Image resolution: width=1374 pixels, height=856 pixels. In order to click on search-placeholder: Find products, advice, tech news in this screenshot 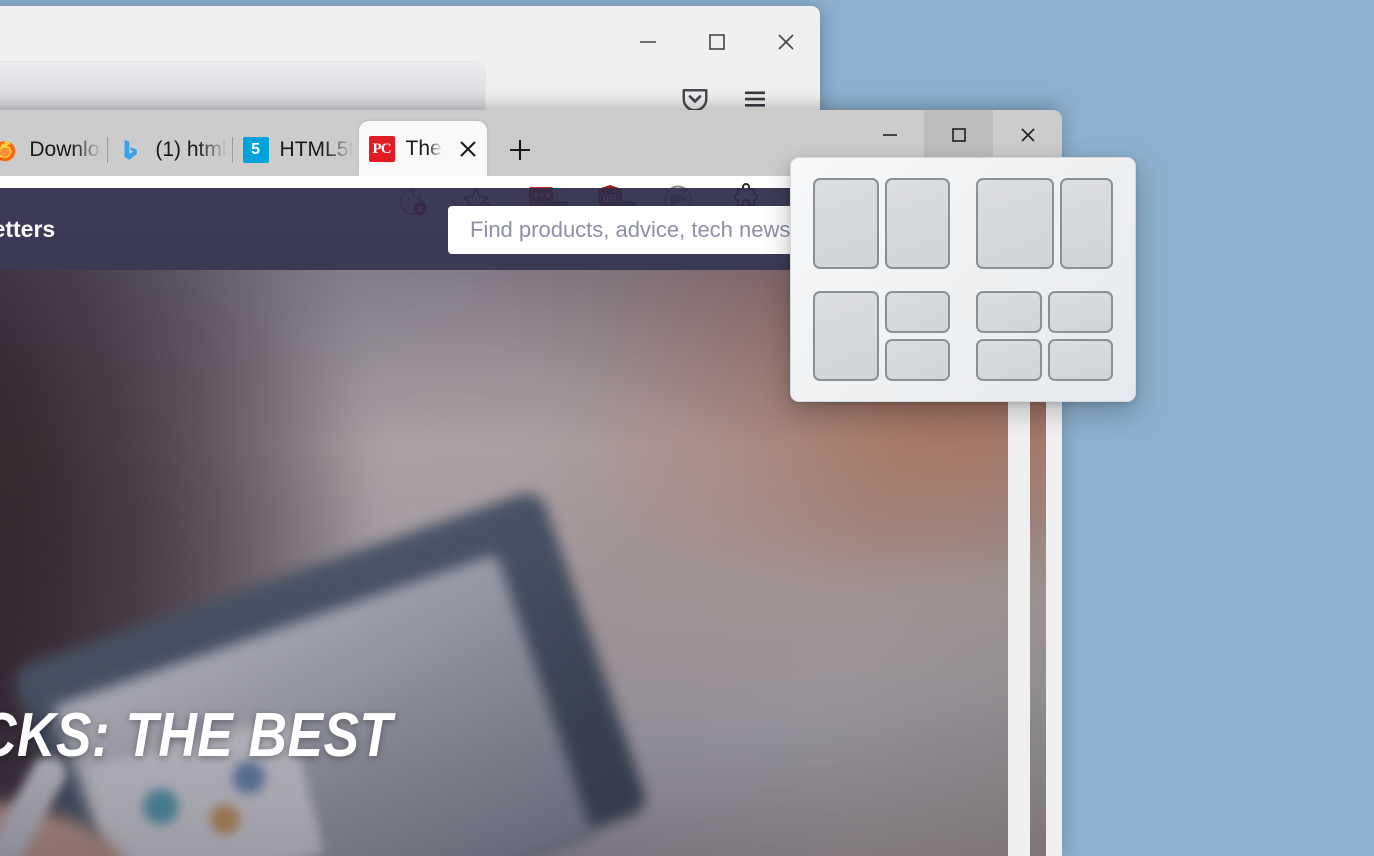, I will do `click(630, 229)`.